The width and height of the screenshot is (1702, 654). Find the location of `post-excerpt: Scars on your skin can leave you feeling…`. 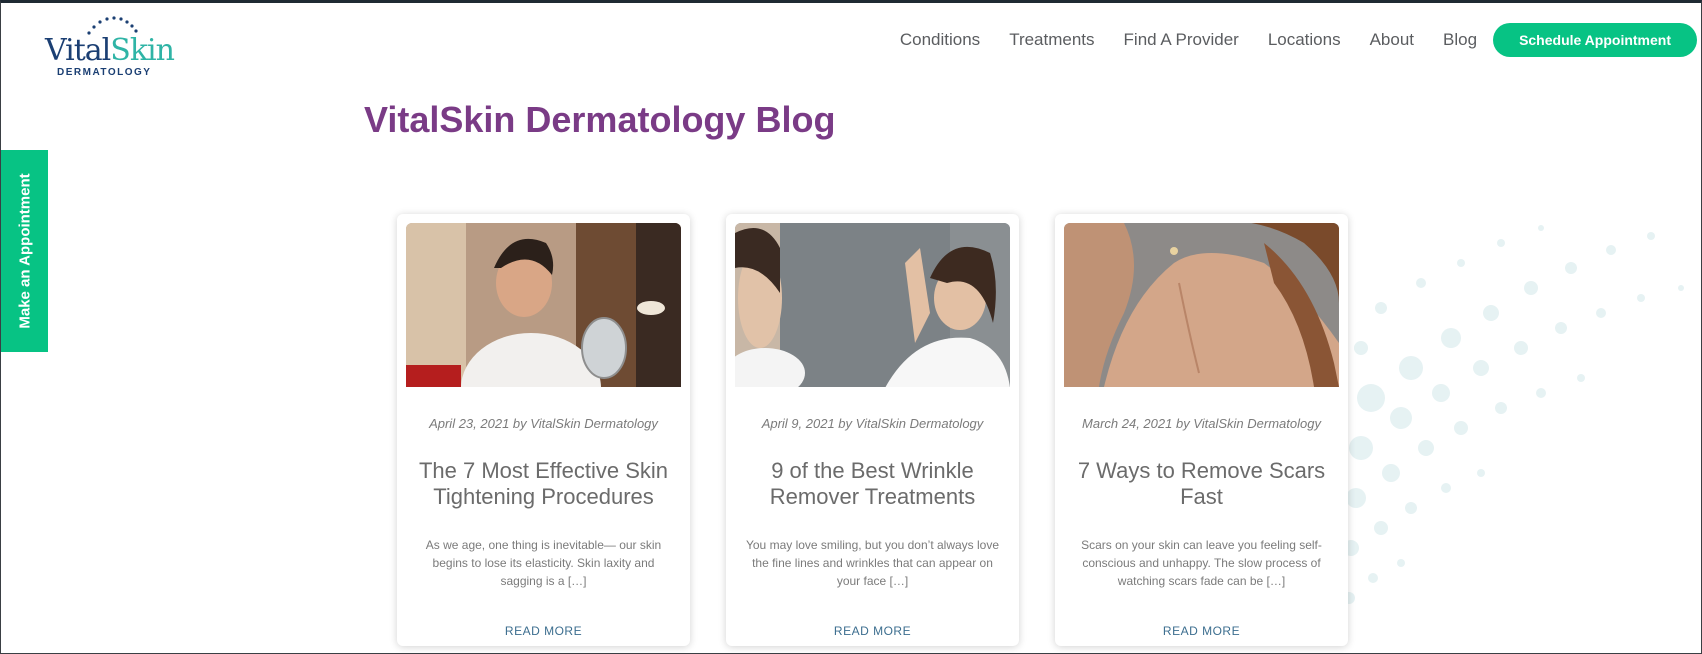

post-excerpt: Scars on your skin can leave you feeling… is located at coordinates (1201, 563).